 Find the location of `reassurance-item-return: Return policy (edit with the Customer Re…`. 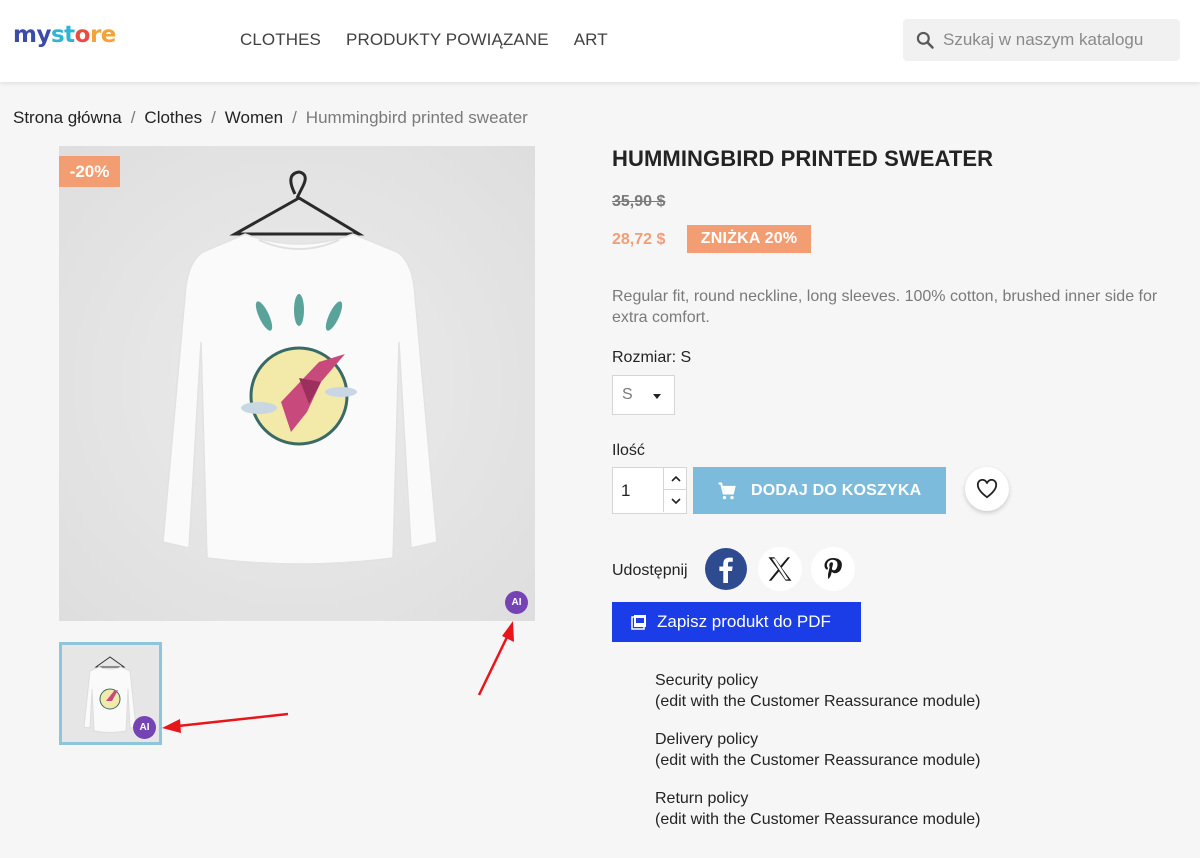

reassurance-item-return: Return policy (edit with the Customer Re… is located at coordinates (817, 809).